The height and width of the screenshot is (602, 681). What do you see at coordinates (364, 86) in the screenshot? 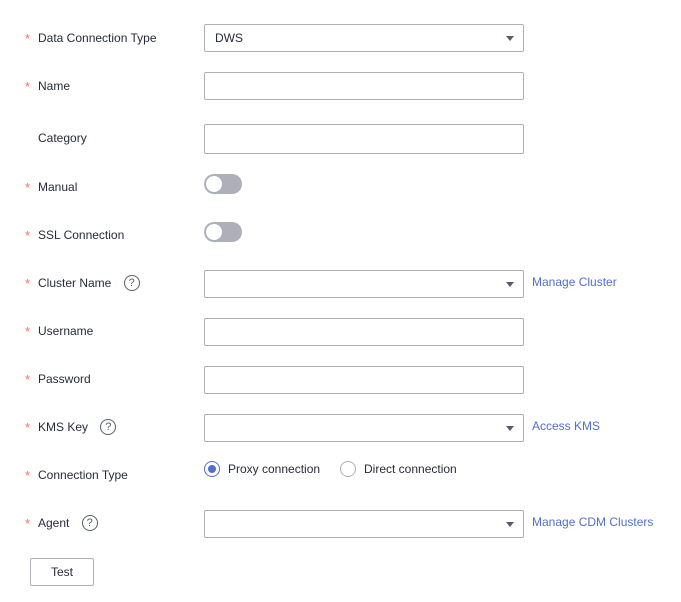
I see `name-input` at bounding box center [364, 86].